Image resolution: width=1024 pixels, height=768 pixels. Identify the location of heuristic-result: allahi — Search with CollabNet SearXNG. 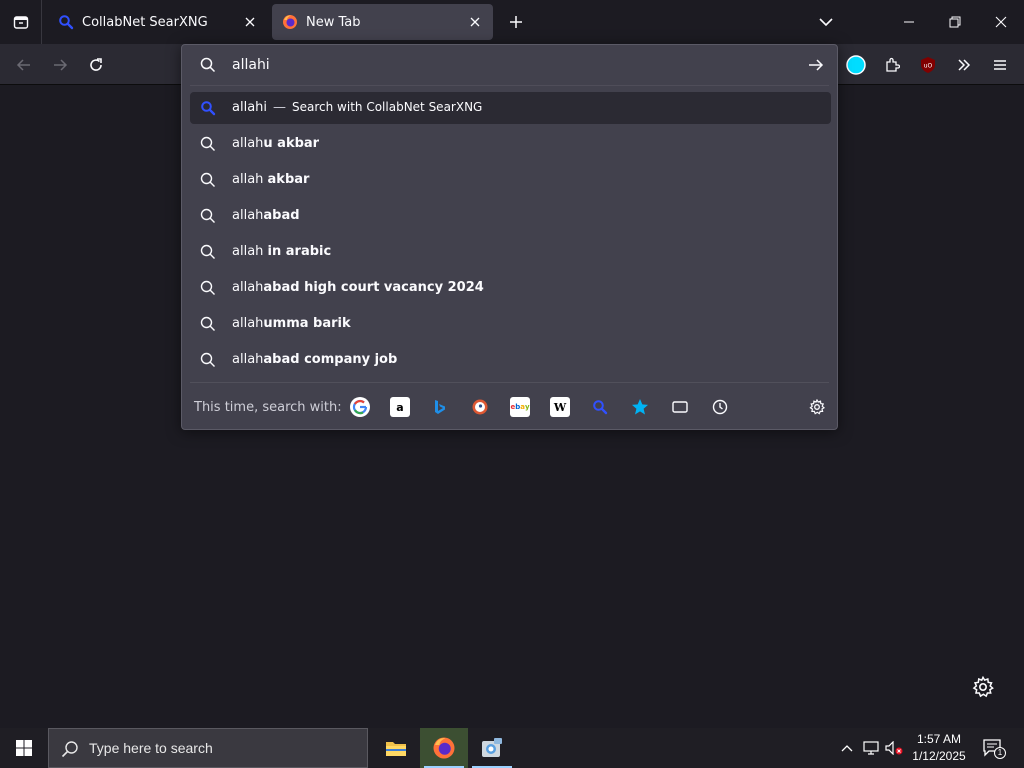
(510, 108).